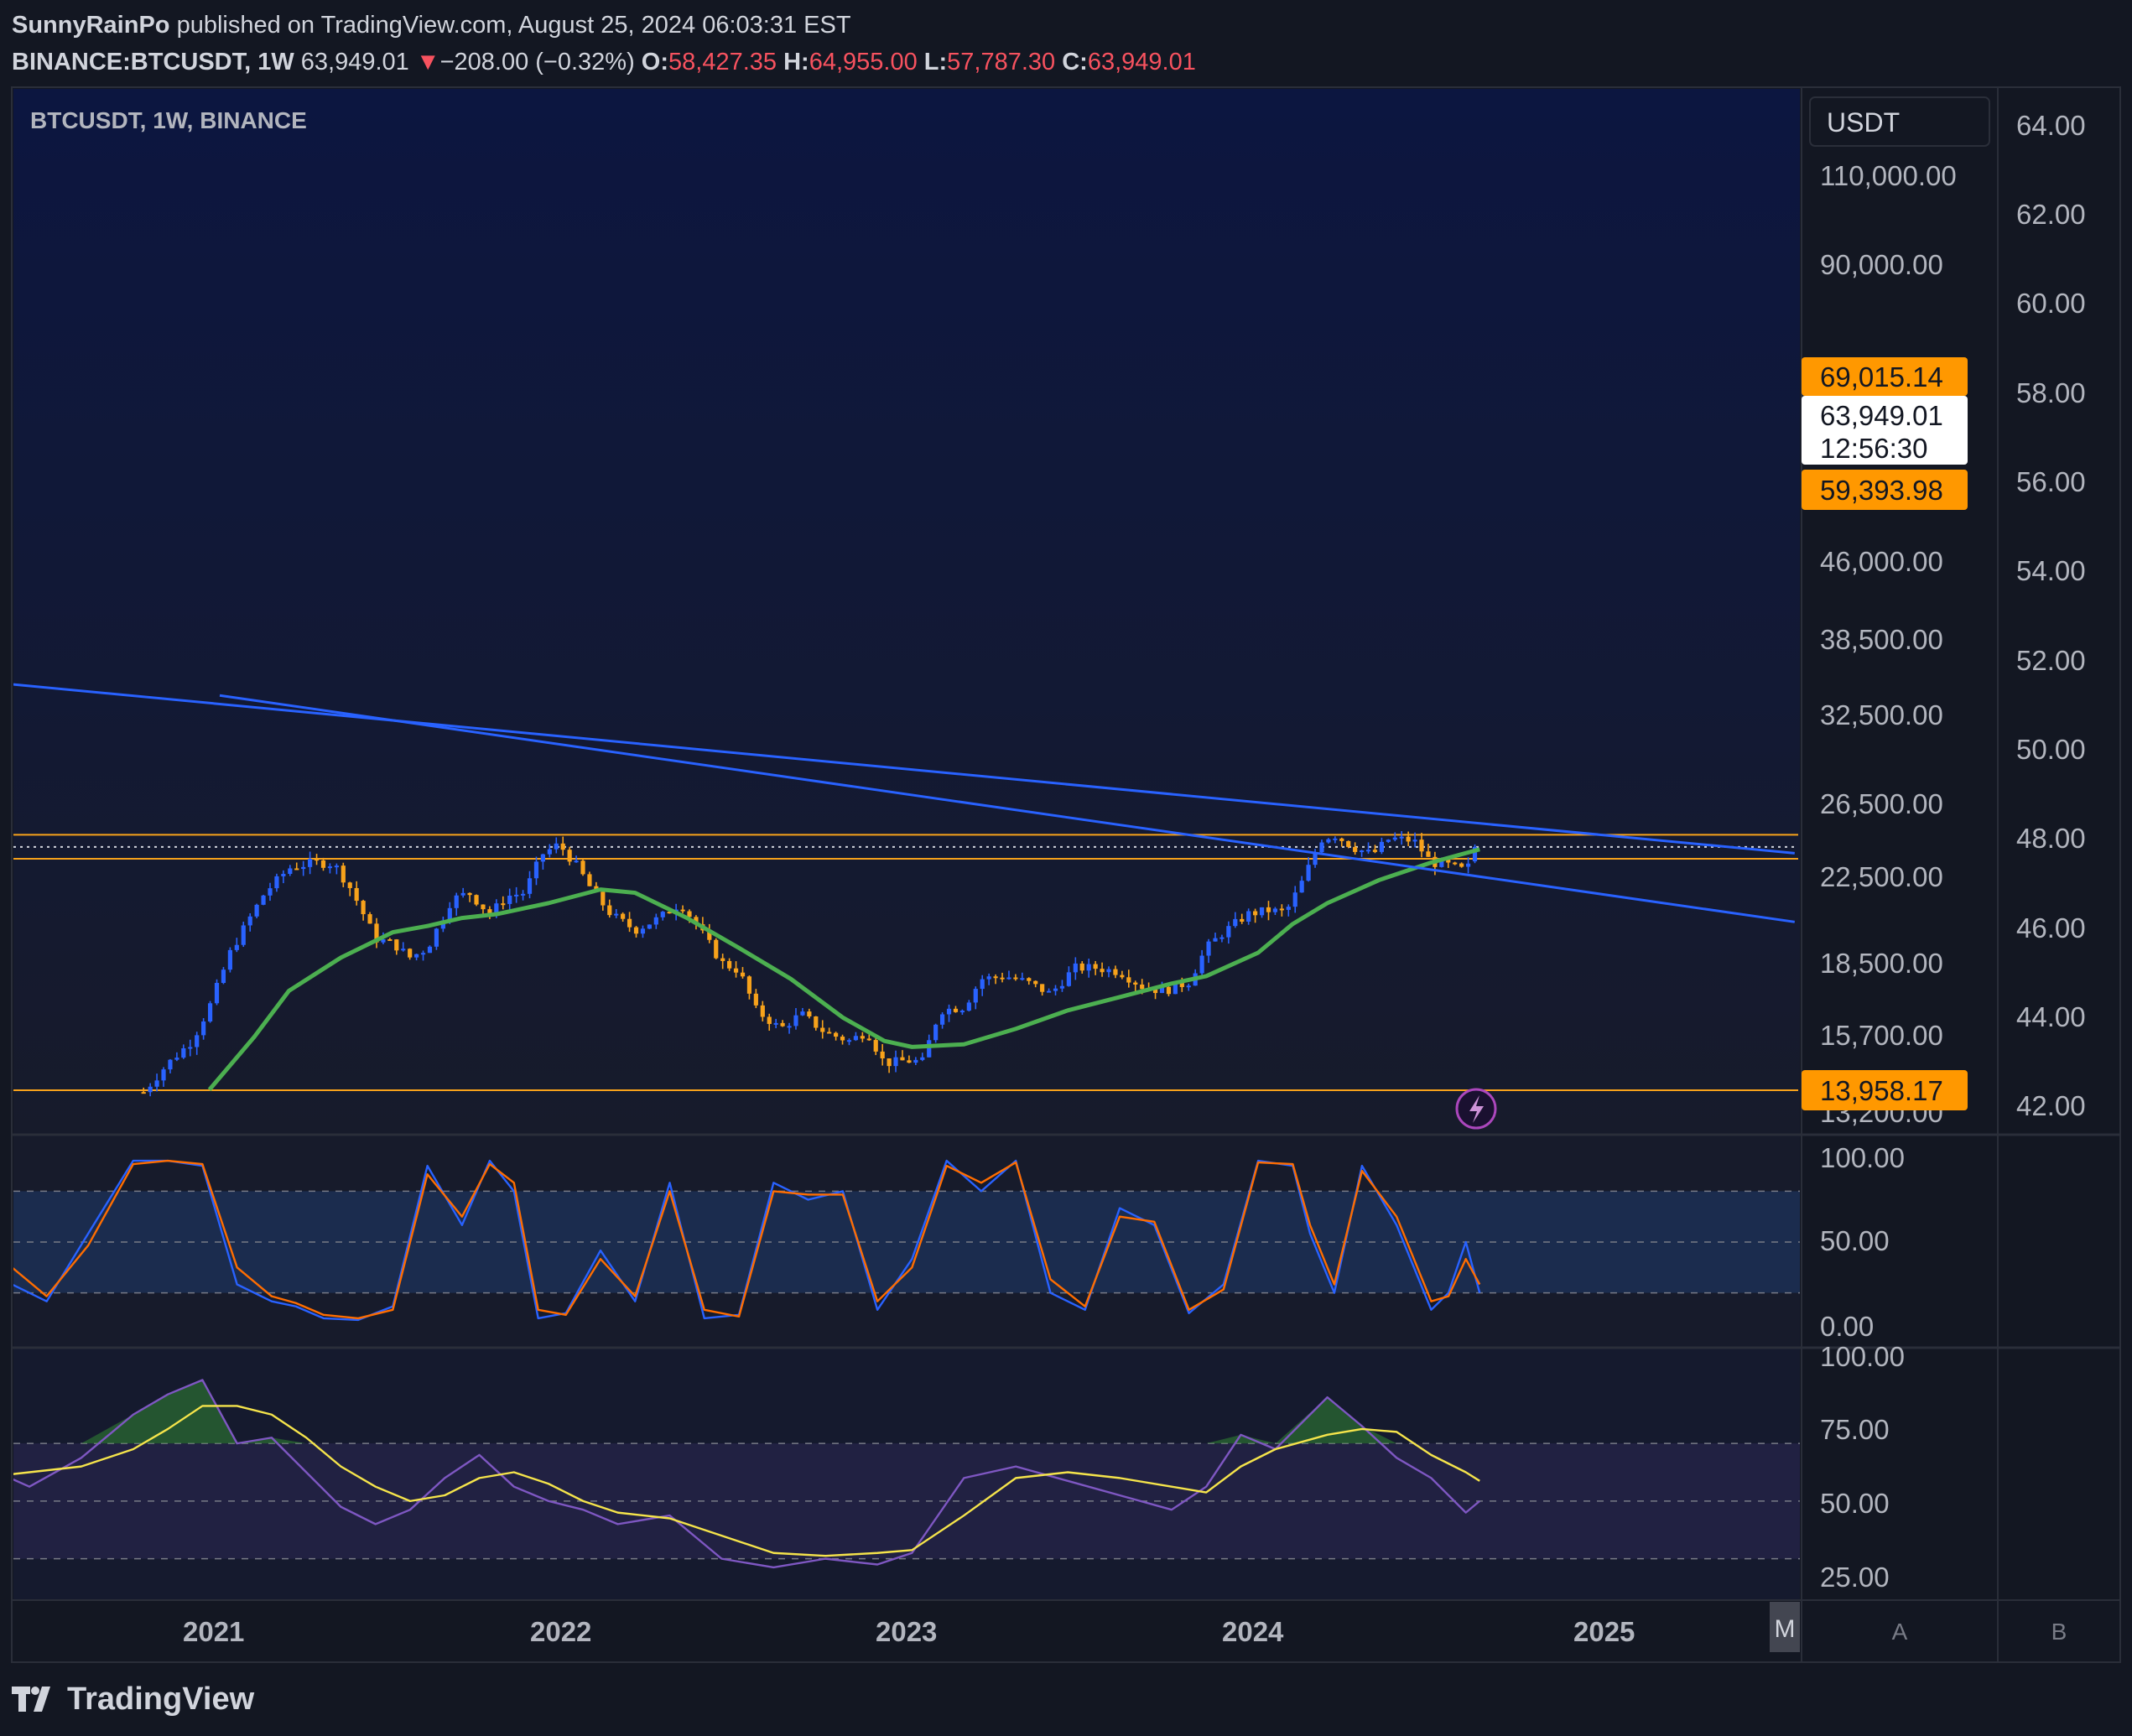 This screenshot has width=2132, height=1736. I want to click on resistance-badge-label: 69,015.14, so click(1881, 377).